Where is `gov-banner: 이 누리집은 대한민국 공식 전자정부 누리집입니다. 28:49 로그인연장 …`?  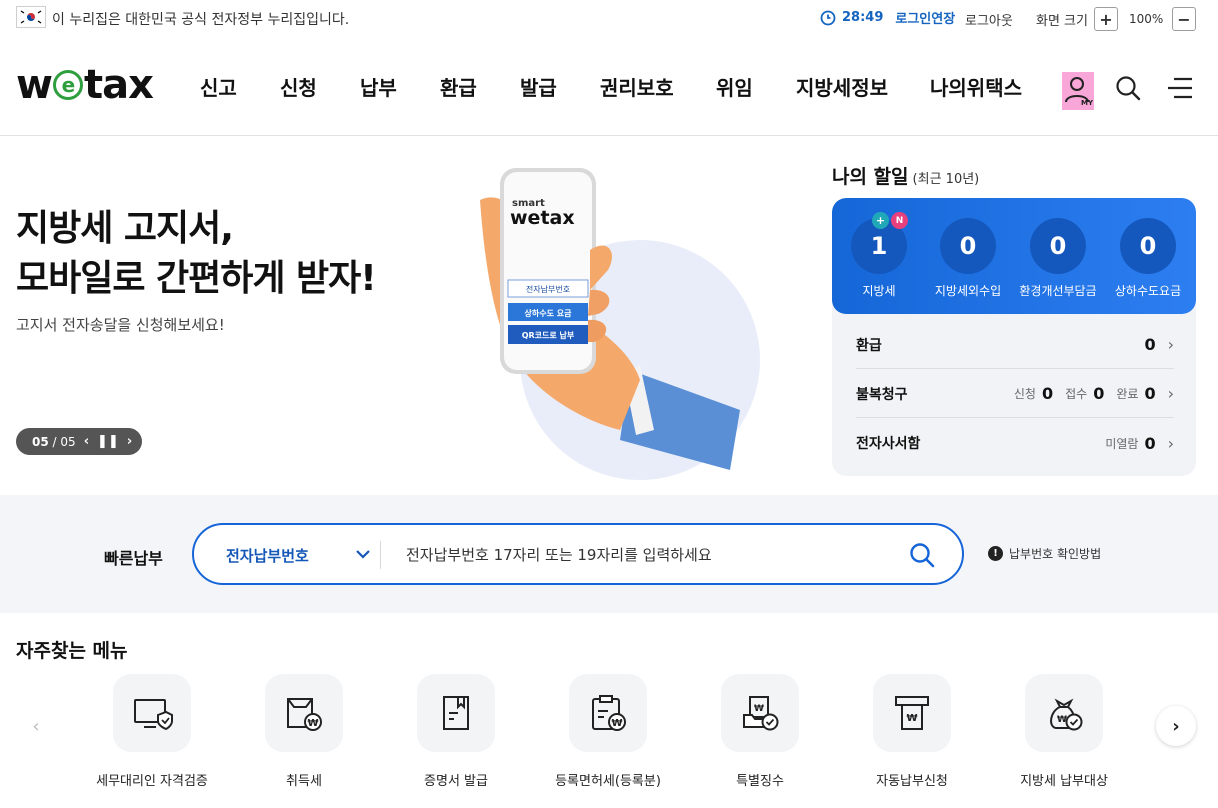 gov-banner: 이 누리집은 대한민국 공식 전자정부 누리집입니다. 28:49 로그인연장 … is located at coordinates (609, 18).